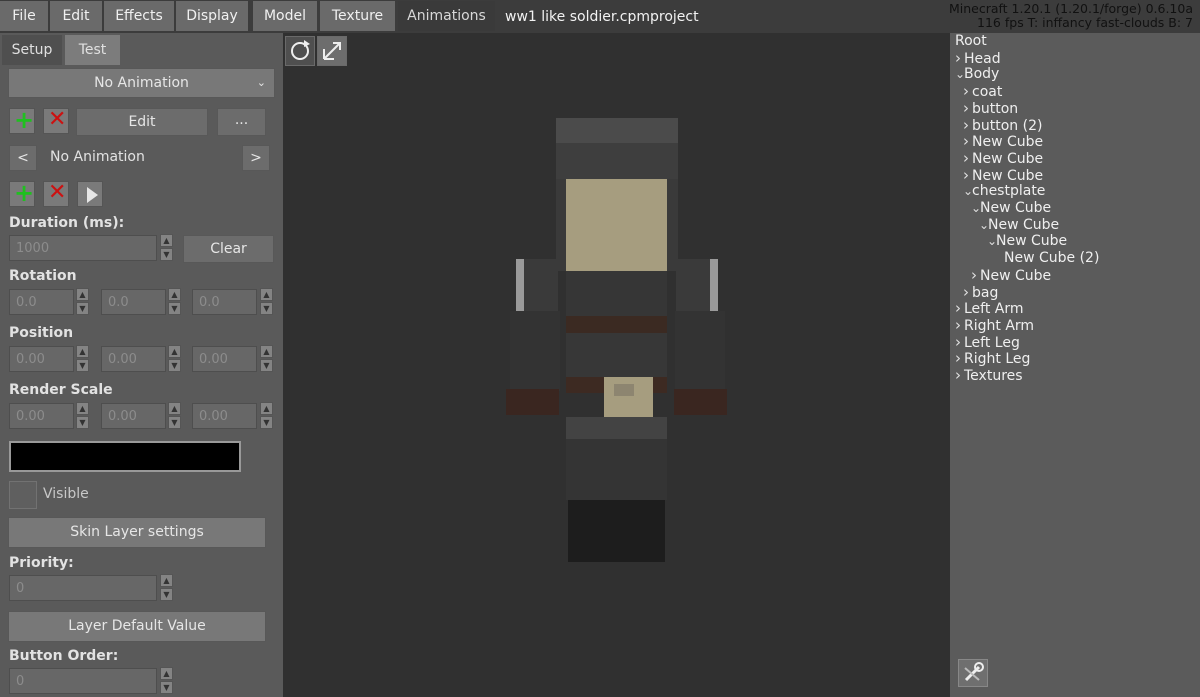 The height and width of the screenshot is (697, 1200). I want to click on tab-test: Test, so click(92, 50).